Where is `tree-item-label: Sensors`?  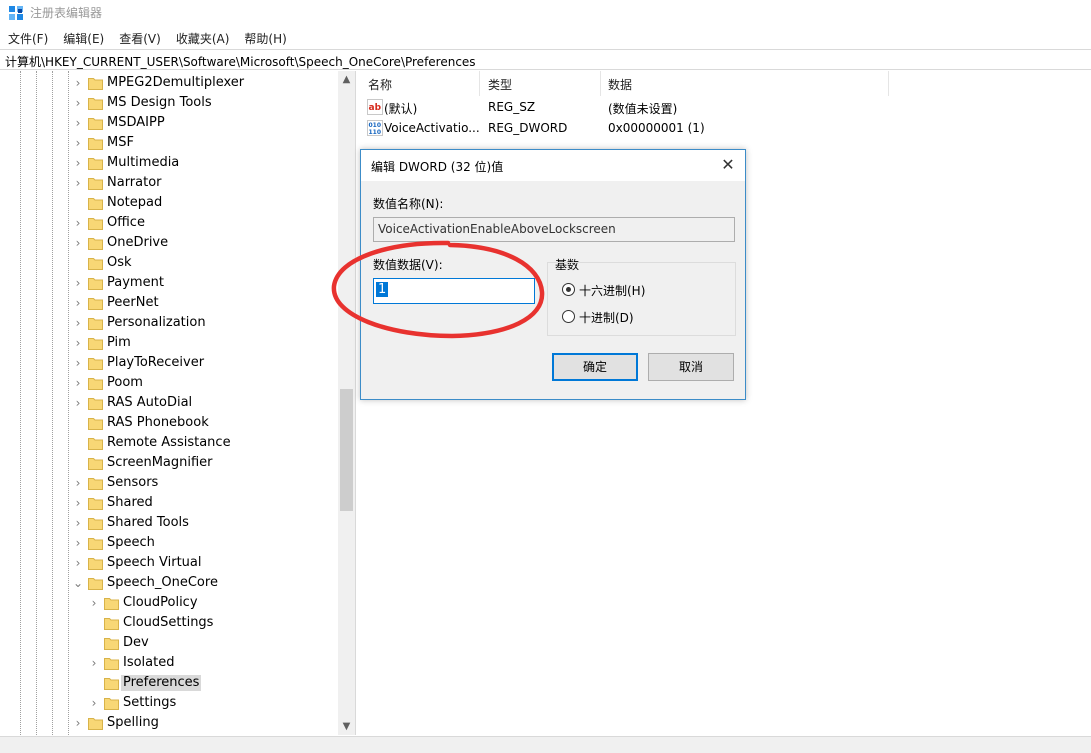
tree-item-label: Sensors is located at coordinates (133, 482).